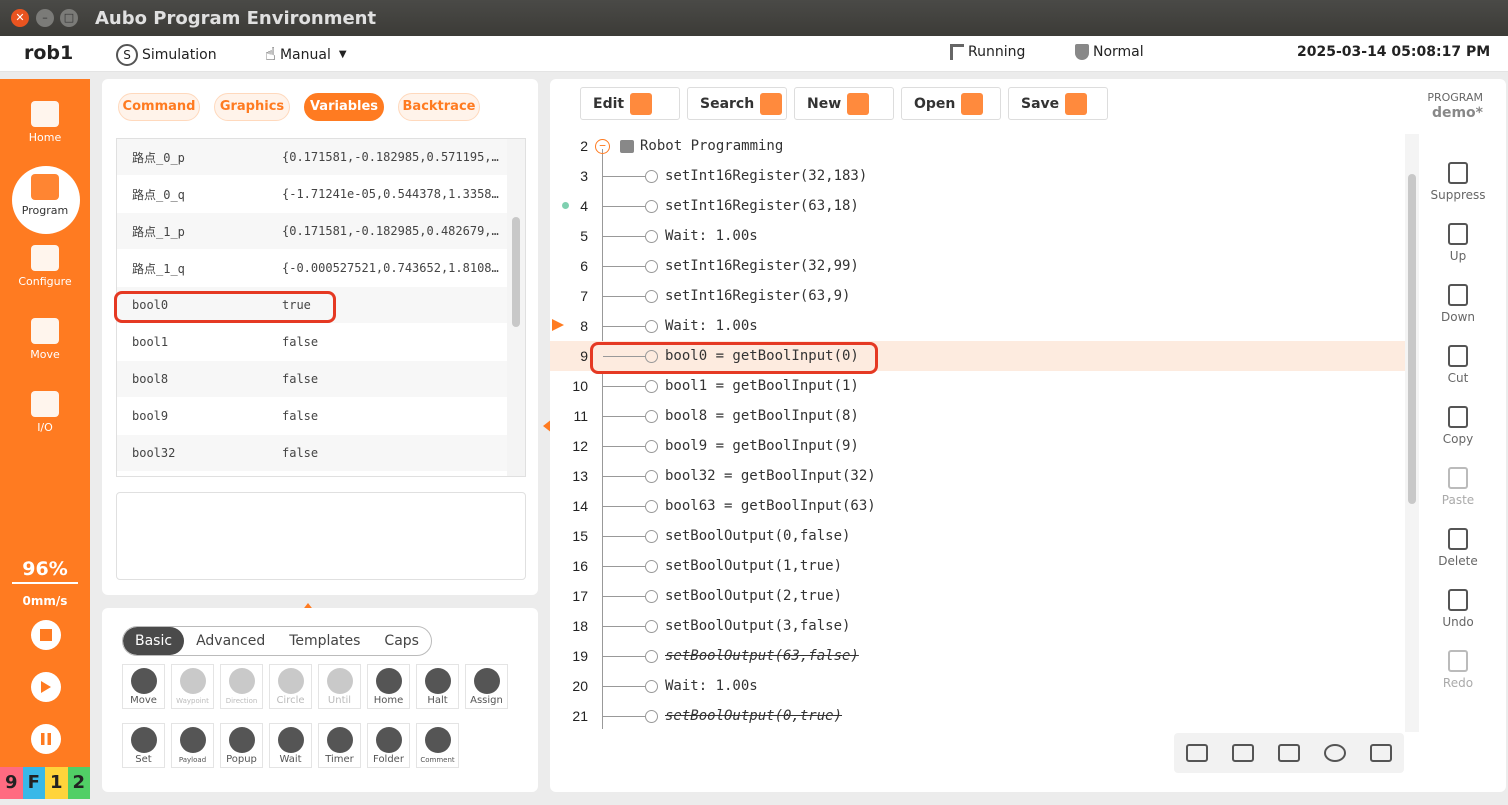 The height and width of the screenshot is (805, 1508). What do you see at coordinates (977, 236) in the screenshot?
I see `code-line: 5 Wait: 1.00s` at bounding box center [977, 236].